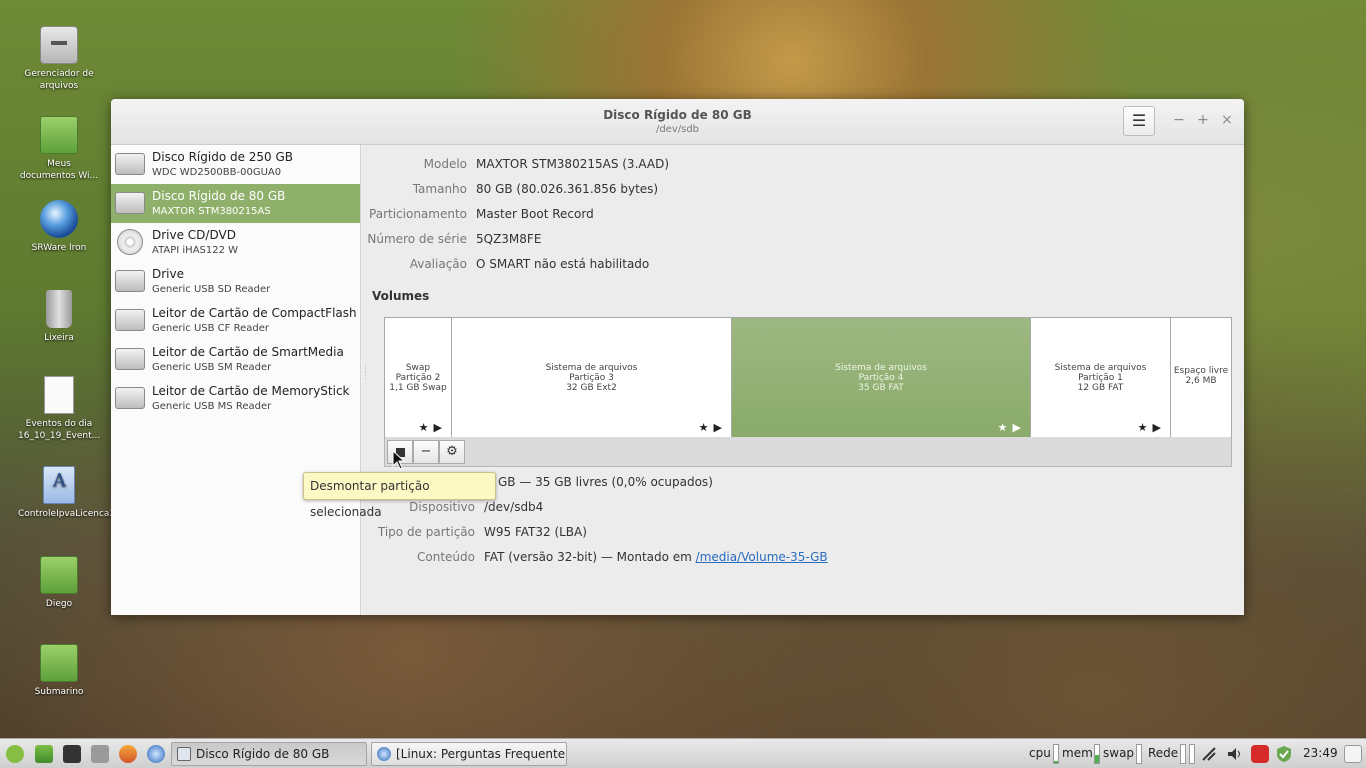 This screenshot has height=768, width=1366. Describe the element at coordinates (72, 754) in the screenshot. I see `terminal-icon` at that location.